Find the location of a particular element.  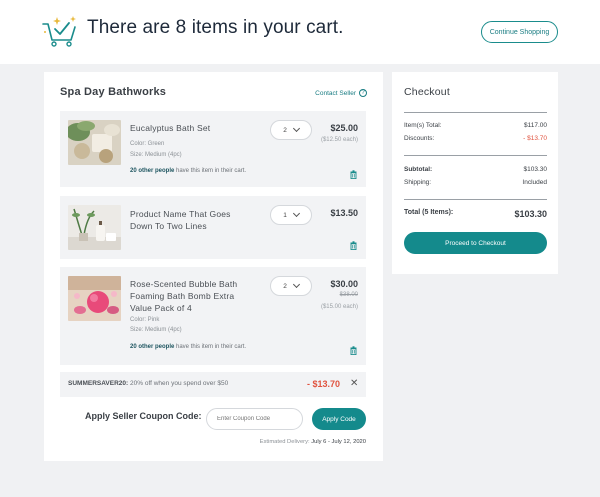

promo-code: SUMMERSAVER20: is located at coordinates (98, 383).